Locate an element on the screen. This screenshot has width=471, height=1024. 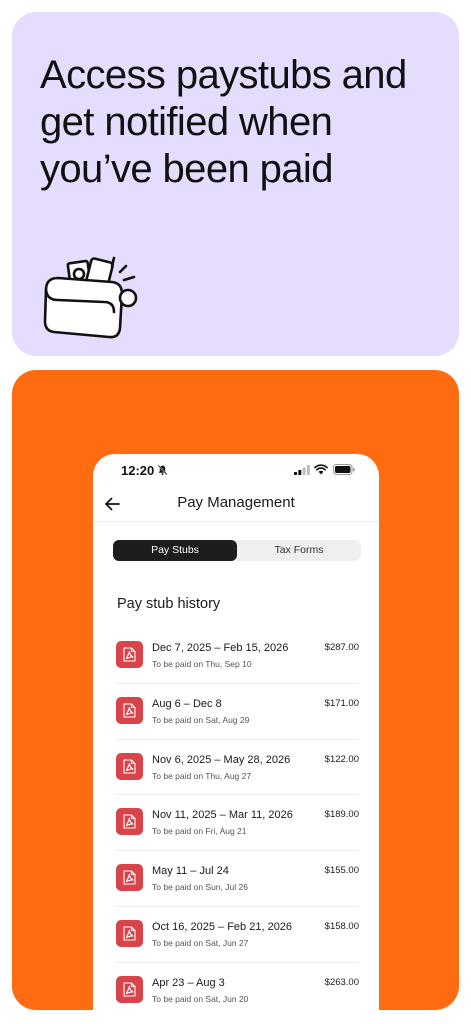
pay-amount: $189.00 is located at coordinates (341, 815).